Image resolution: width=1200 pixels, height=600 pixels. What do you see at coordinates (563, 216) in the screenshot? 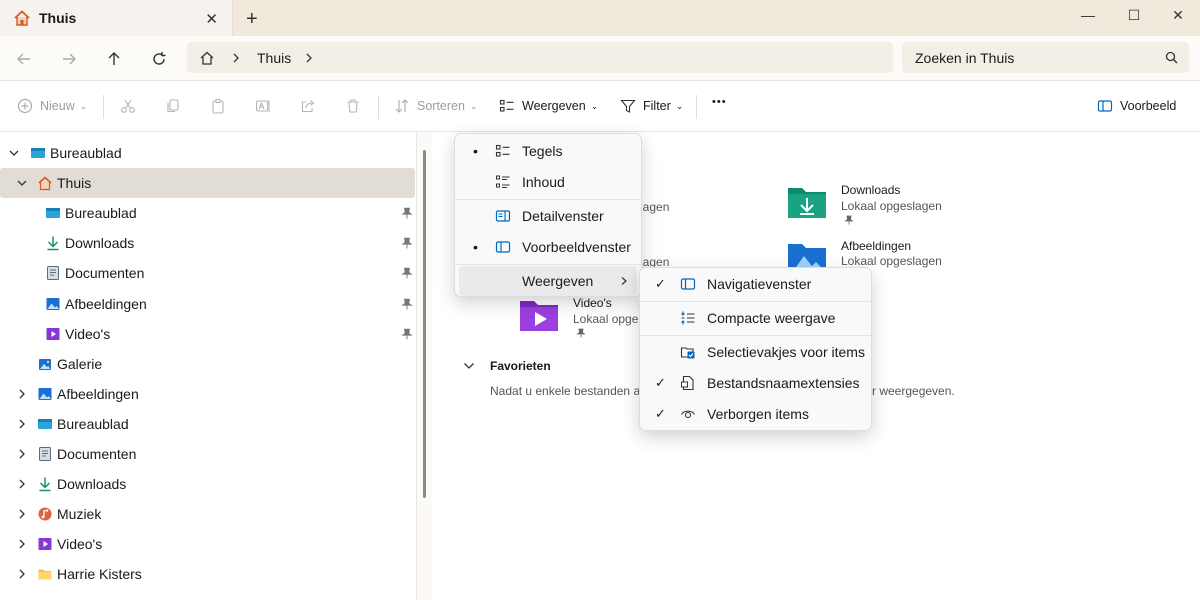
I see `menu-item-label: Detailvenster` at bounding box center [563, 216].